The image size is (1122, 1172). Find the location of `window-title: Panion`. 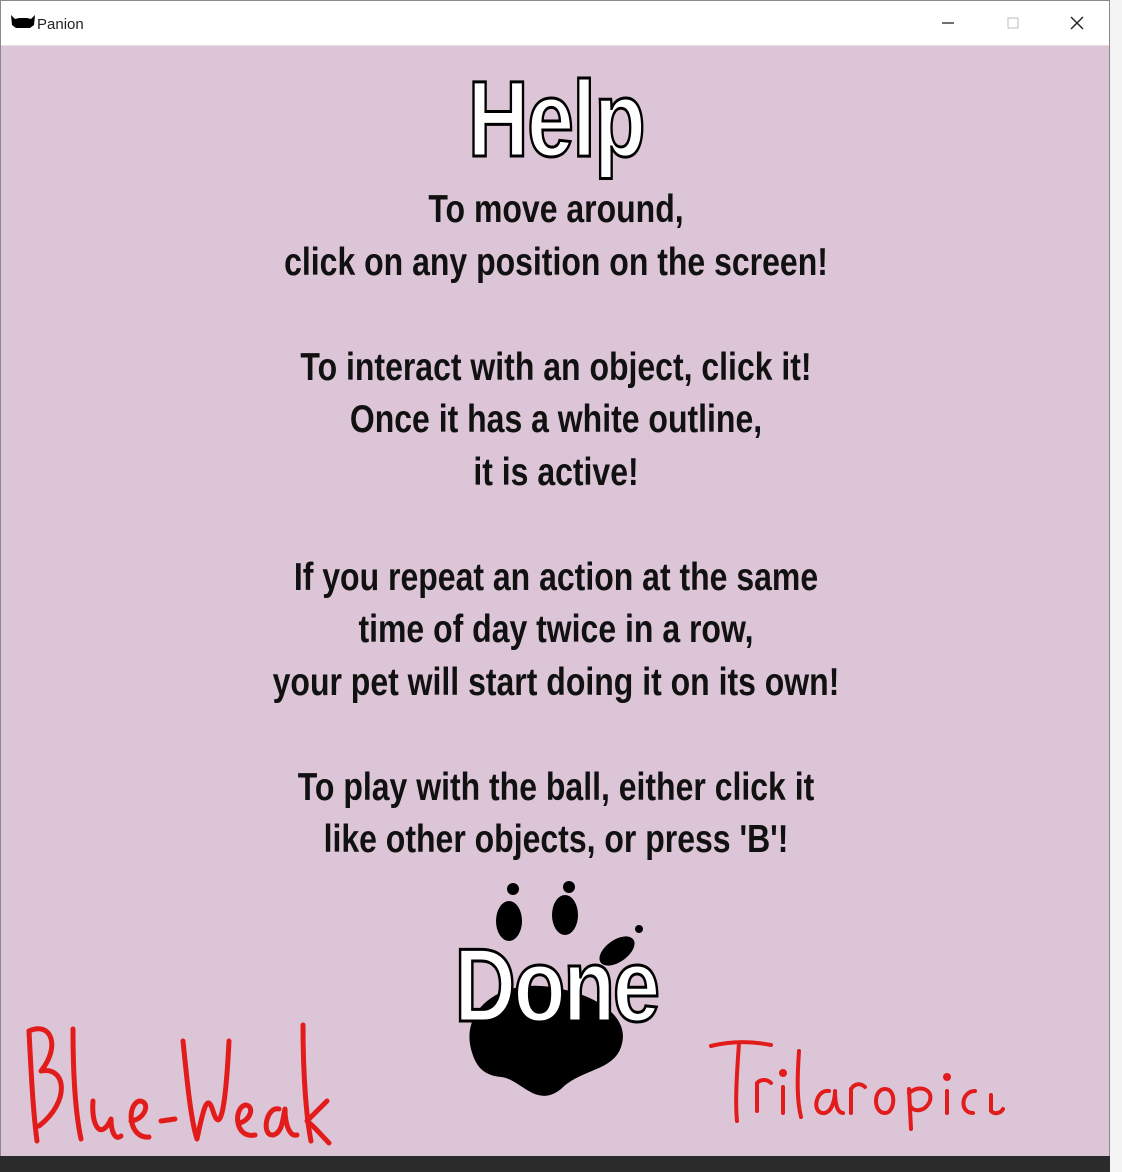

window-title: Panion is located at coordinates (60, 24).